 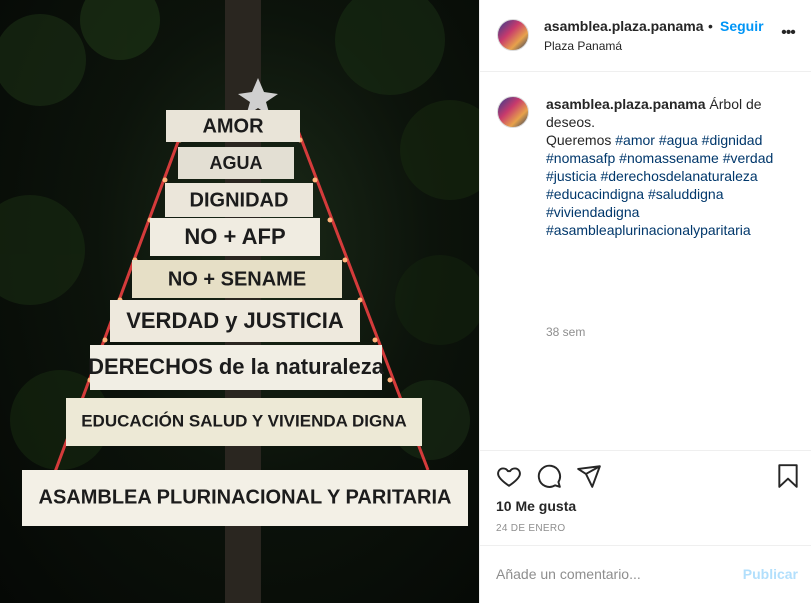 I want to click on hashtag: #agua, so click(x=678, y=140).